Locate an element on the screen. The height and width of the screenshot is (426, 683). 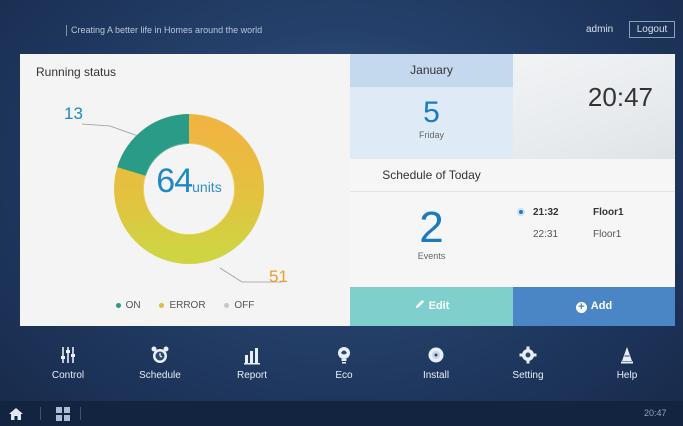
footer-time: 20:47 is located at coordinates (655, 413).